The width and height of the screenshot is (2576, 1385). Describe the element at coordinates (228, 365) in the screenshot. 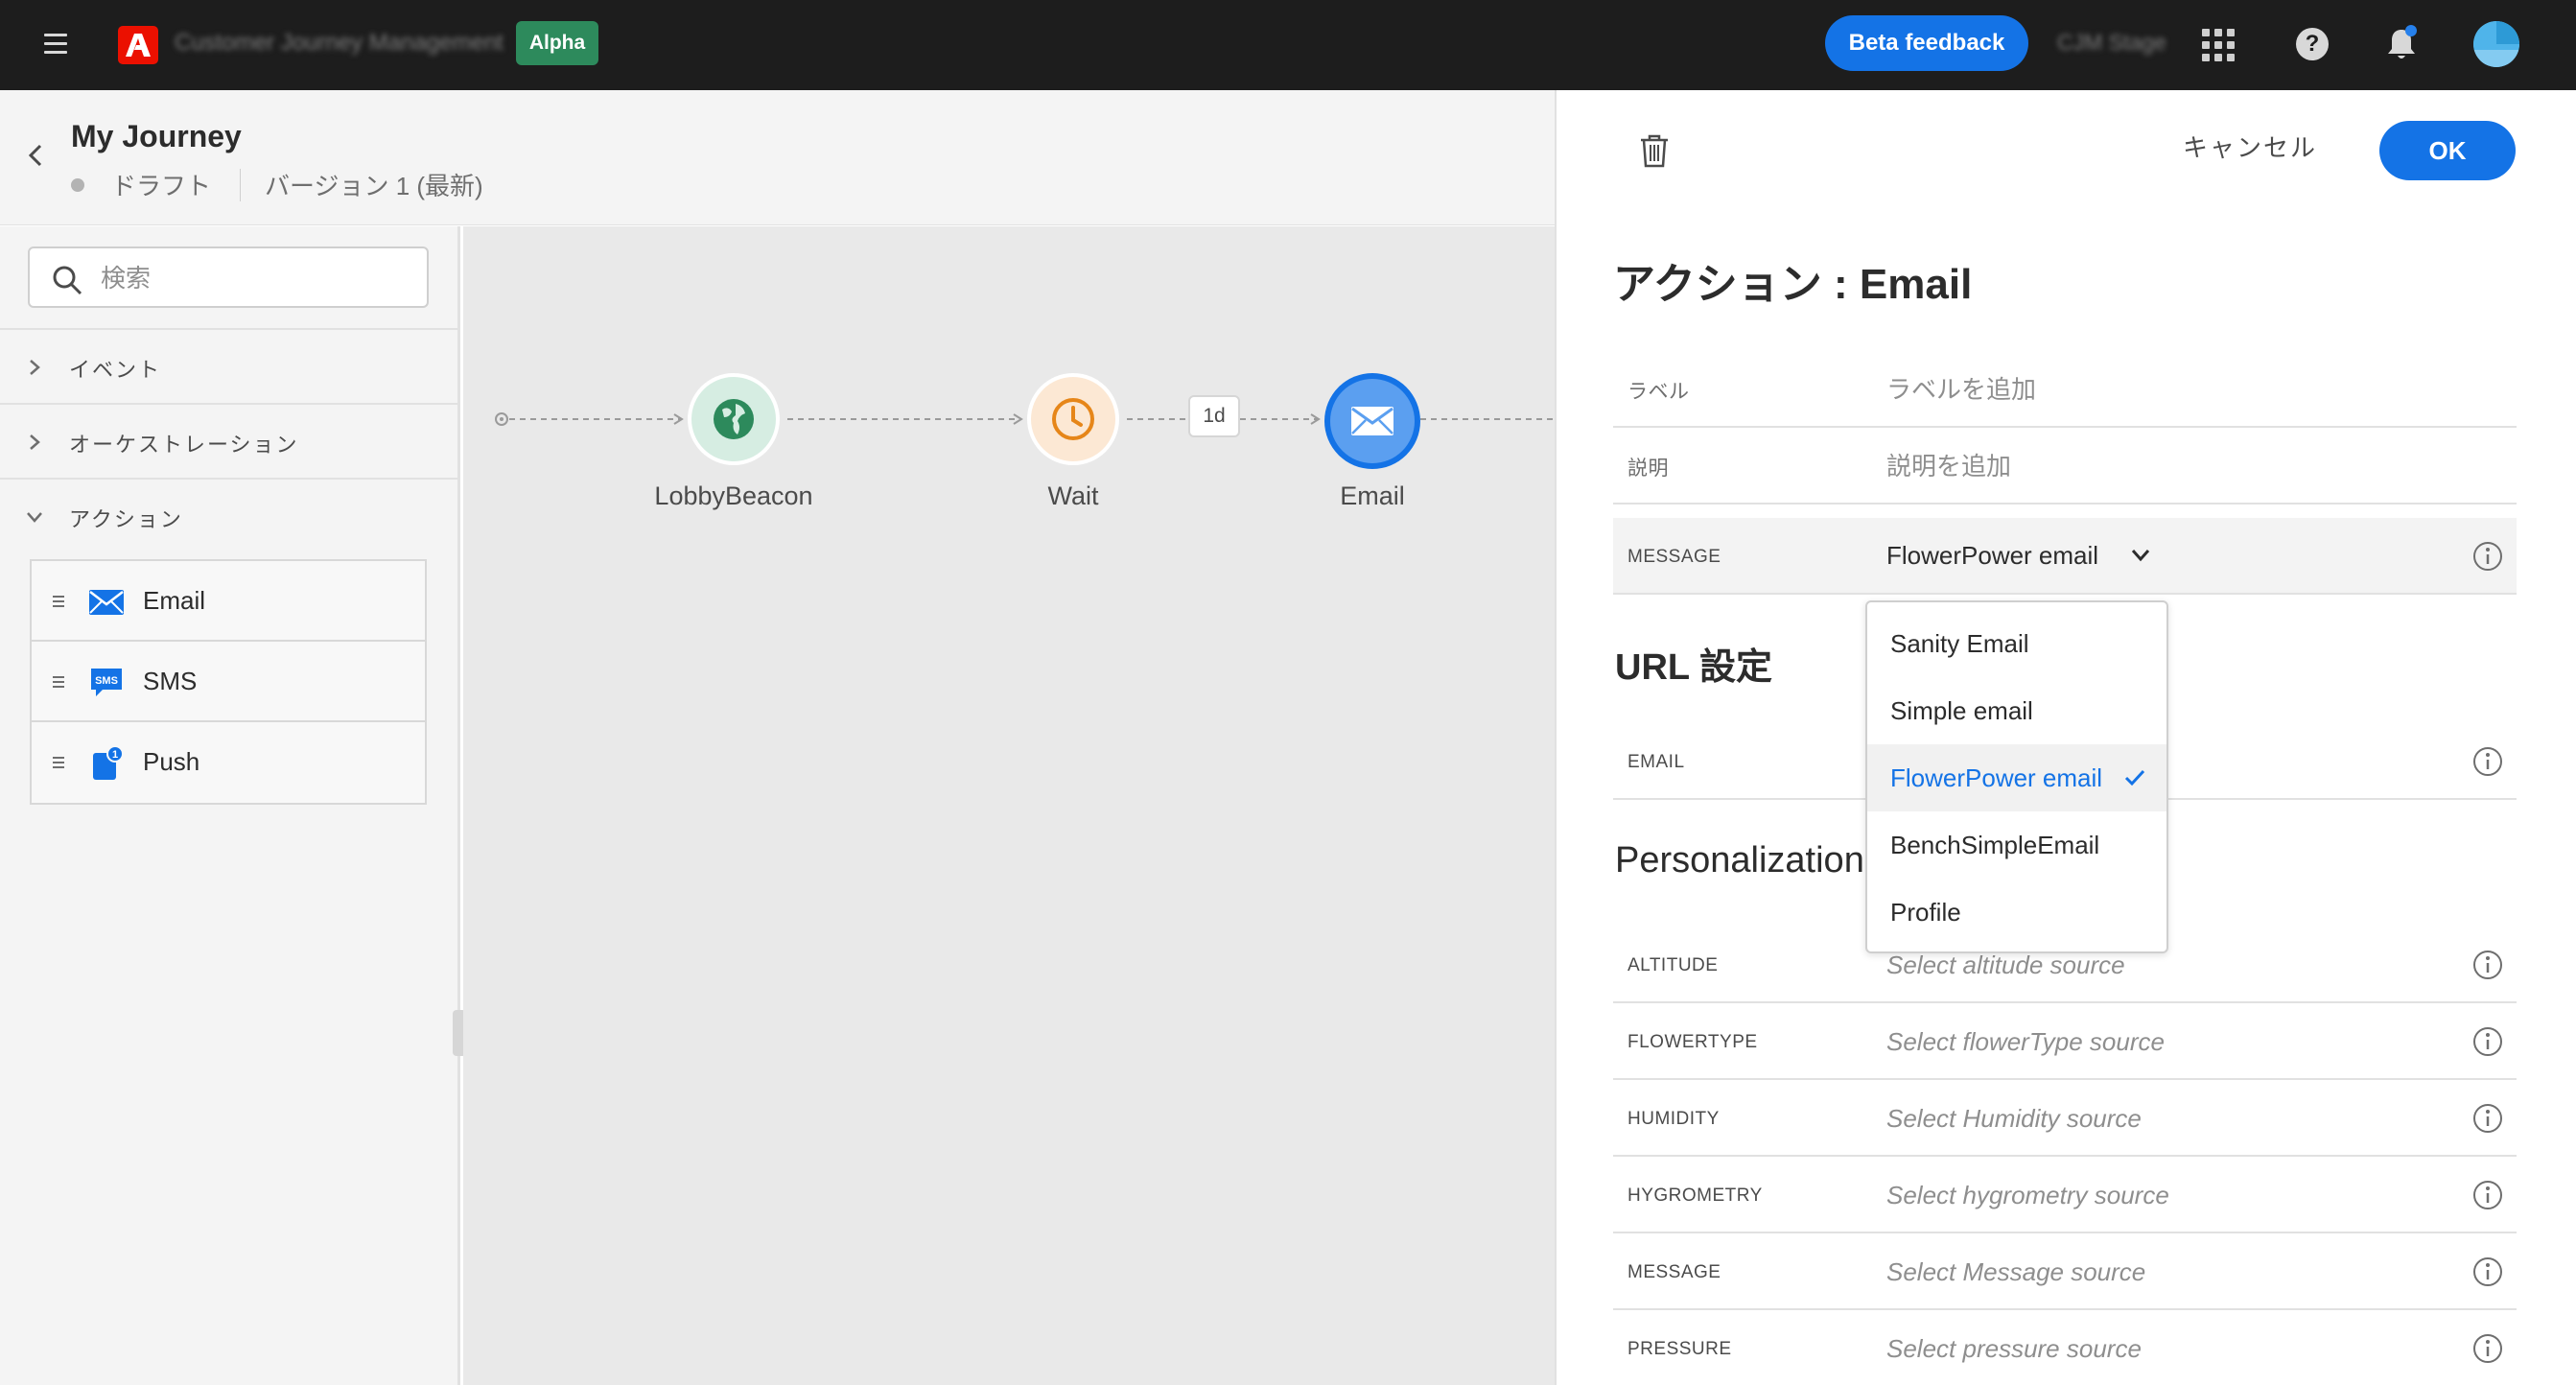

I see `category-events: イベント` at that location.